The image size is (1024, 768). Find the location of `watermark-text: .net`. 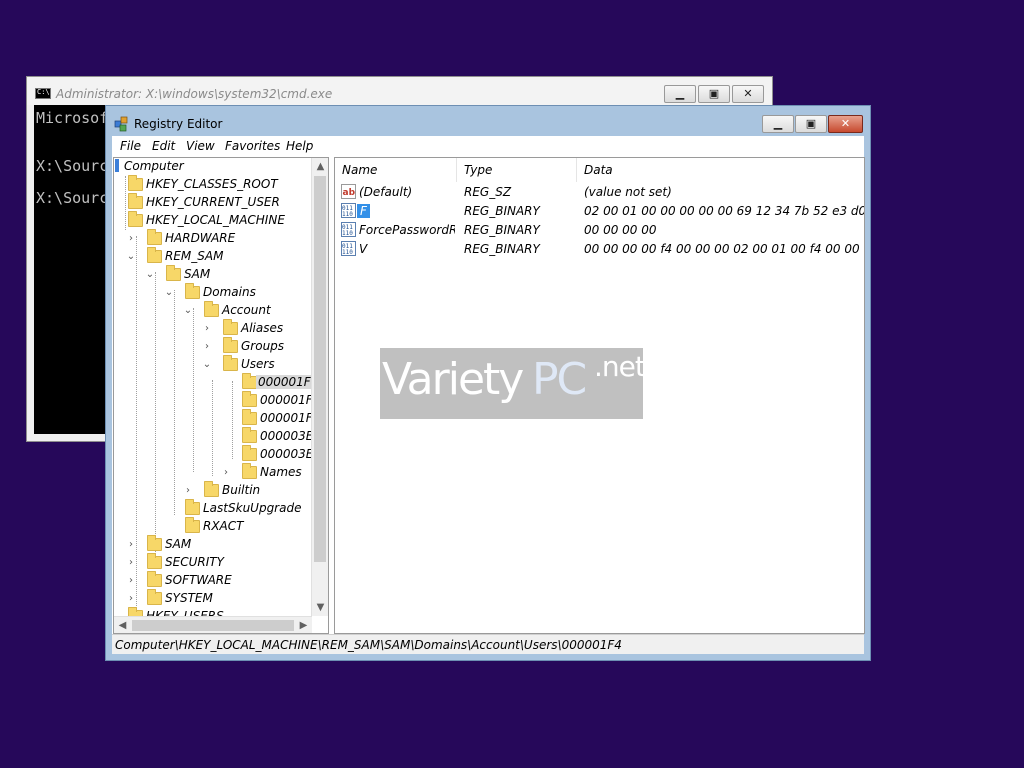

watermark-text: .net is located at coordinates (618, 366).